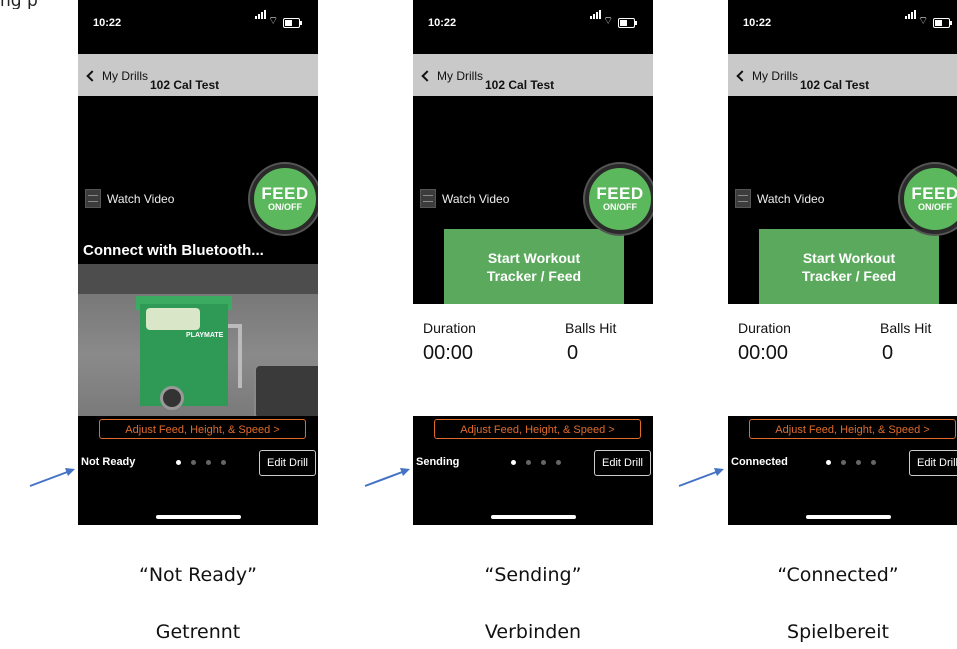 This screenshot has height=649, width=957. What do you see at coordinates (198, 340) in the screenshot?
I see `court-cart-image: PLAYMATE` at bounding box center [198, 340].